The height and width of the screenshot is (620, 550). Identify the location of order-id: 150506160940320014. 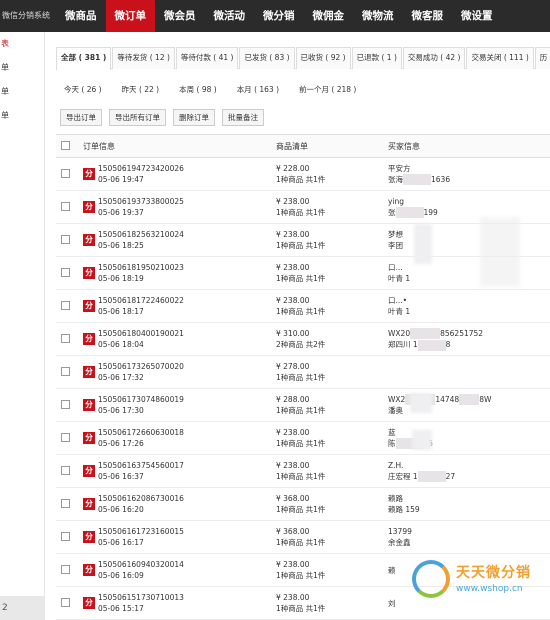
(141, 564).